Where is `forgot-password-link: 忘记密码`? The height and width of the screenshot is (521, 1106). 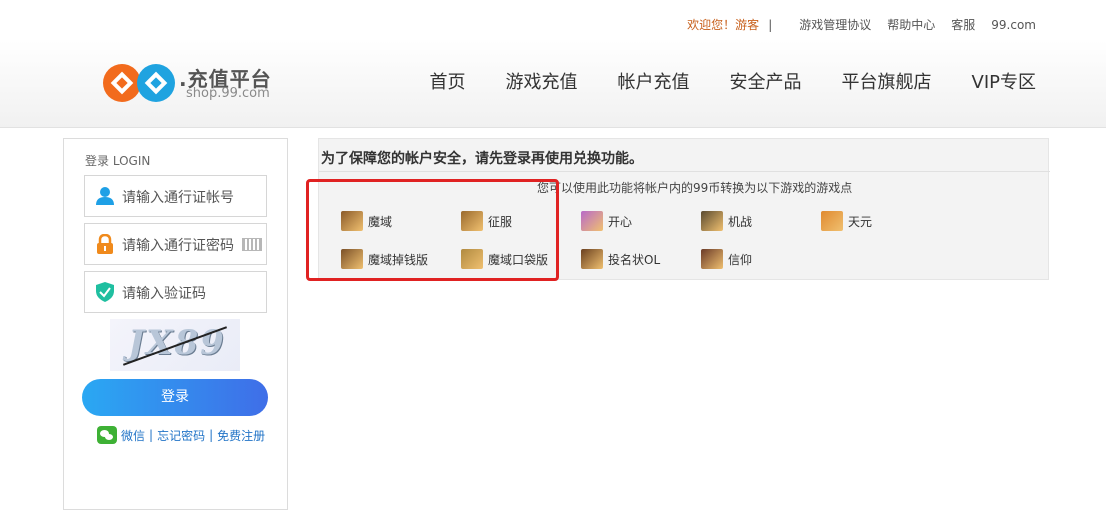 forgot-password-link: 忘记密码 is located at coordinates (181, 435).